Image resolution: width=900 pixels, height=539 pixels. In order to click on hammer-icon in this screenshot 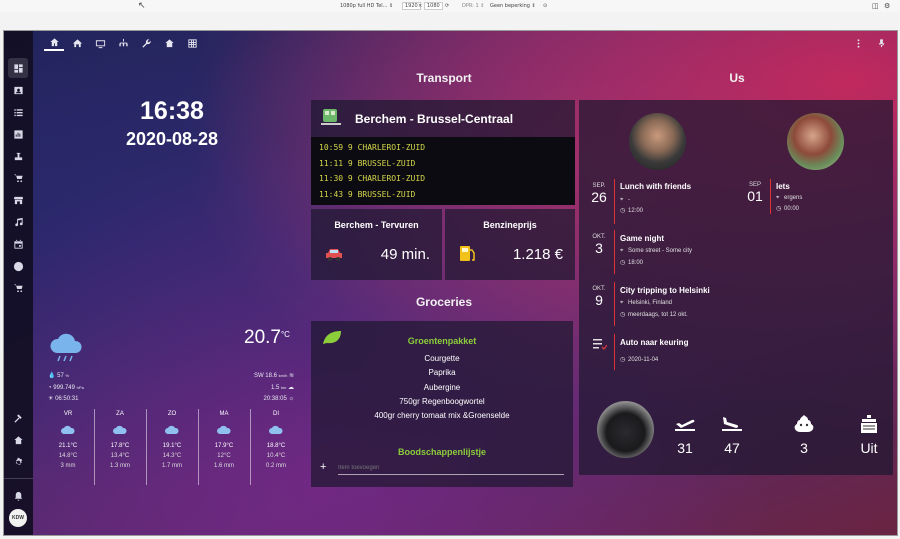, I will do `click(17, 418)`.